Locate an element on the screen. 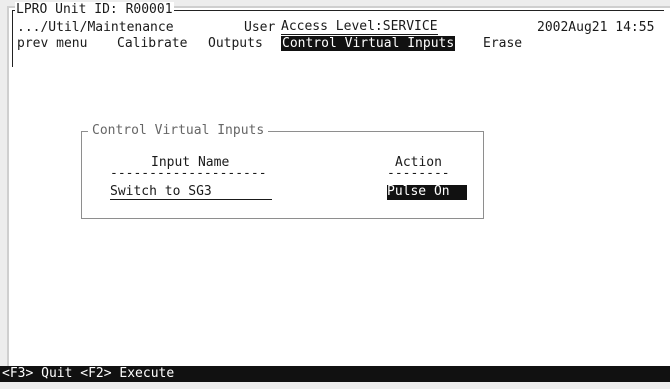 The width and height of the screenshot is (670, 389). access-level: Access Level:SERVICE is located at coordinates (359, 27).